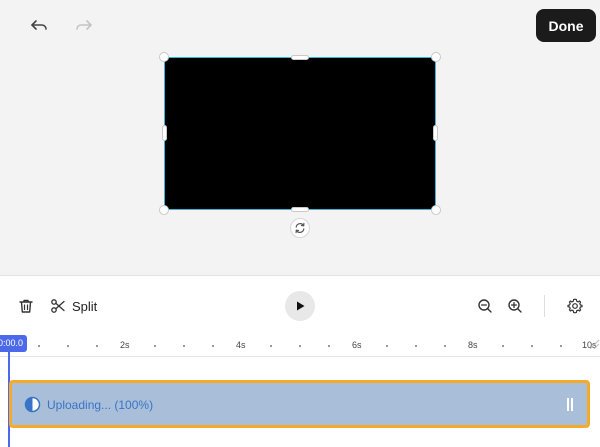 This screenshot has width=600, height=447. What do you see at coordinates (594, 344) in the screenshot?
I see `timeline-corner-grip-icon` at bounding box center [594, 344].